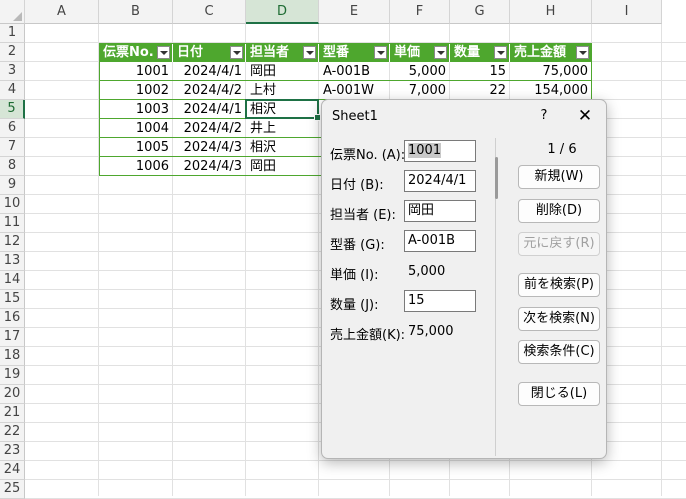 The height and width of the screenshot is (499, 686). I want to click on row-header-4: 4, so click(12, 90).